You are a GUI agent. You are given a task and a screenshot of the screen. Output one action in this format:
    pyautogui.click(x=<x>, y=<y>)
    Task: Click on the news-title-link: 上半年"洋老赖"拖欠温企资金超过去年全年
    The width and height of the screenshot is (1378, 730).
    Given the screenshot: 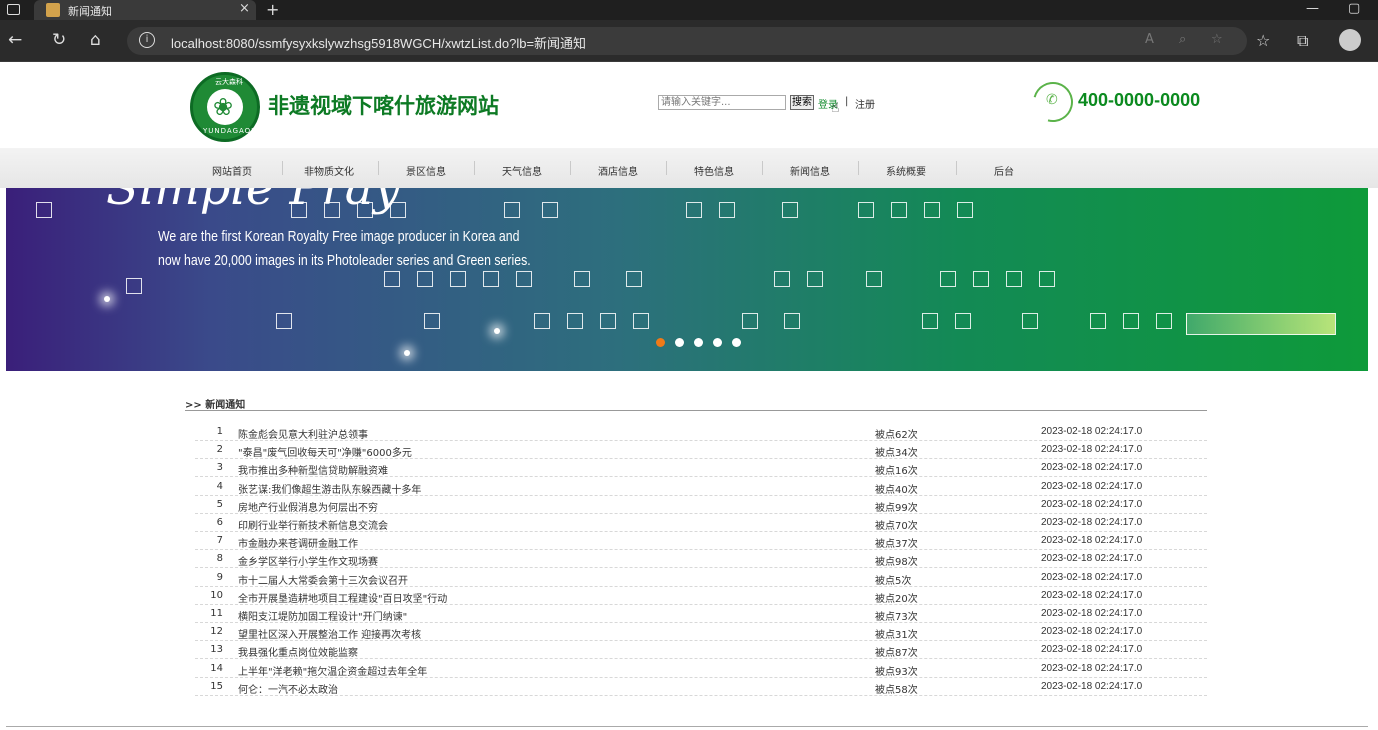 What is the action you would take?
    pyautogui.click(x=332, y=670)
    